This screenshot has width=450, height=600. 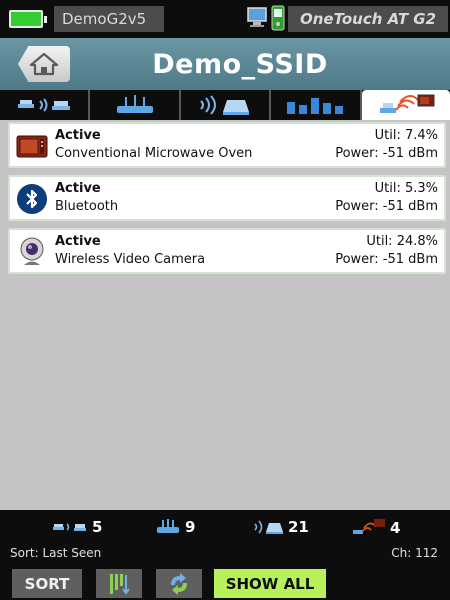 What do you see at coordinates (270, 583) in the screenshot?
I see `show-all-button: SHOW ALL` at bounding box center [270, 583].